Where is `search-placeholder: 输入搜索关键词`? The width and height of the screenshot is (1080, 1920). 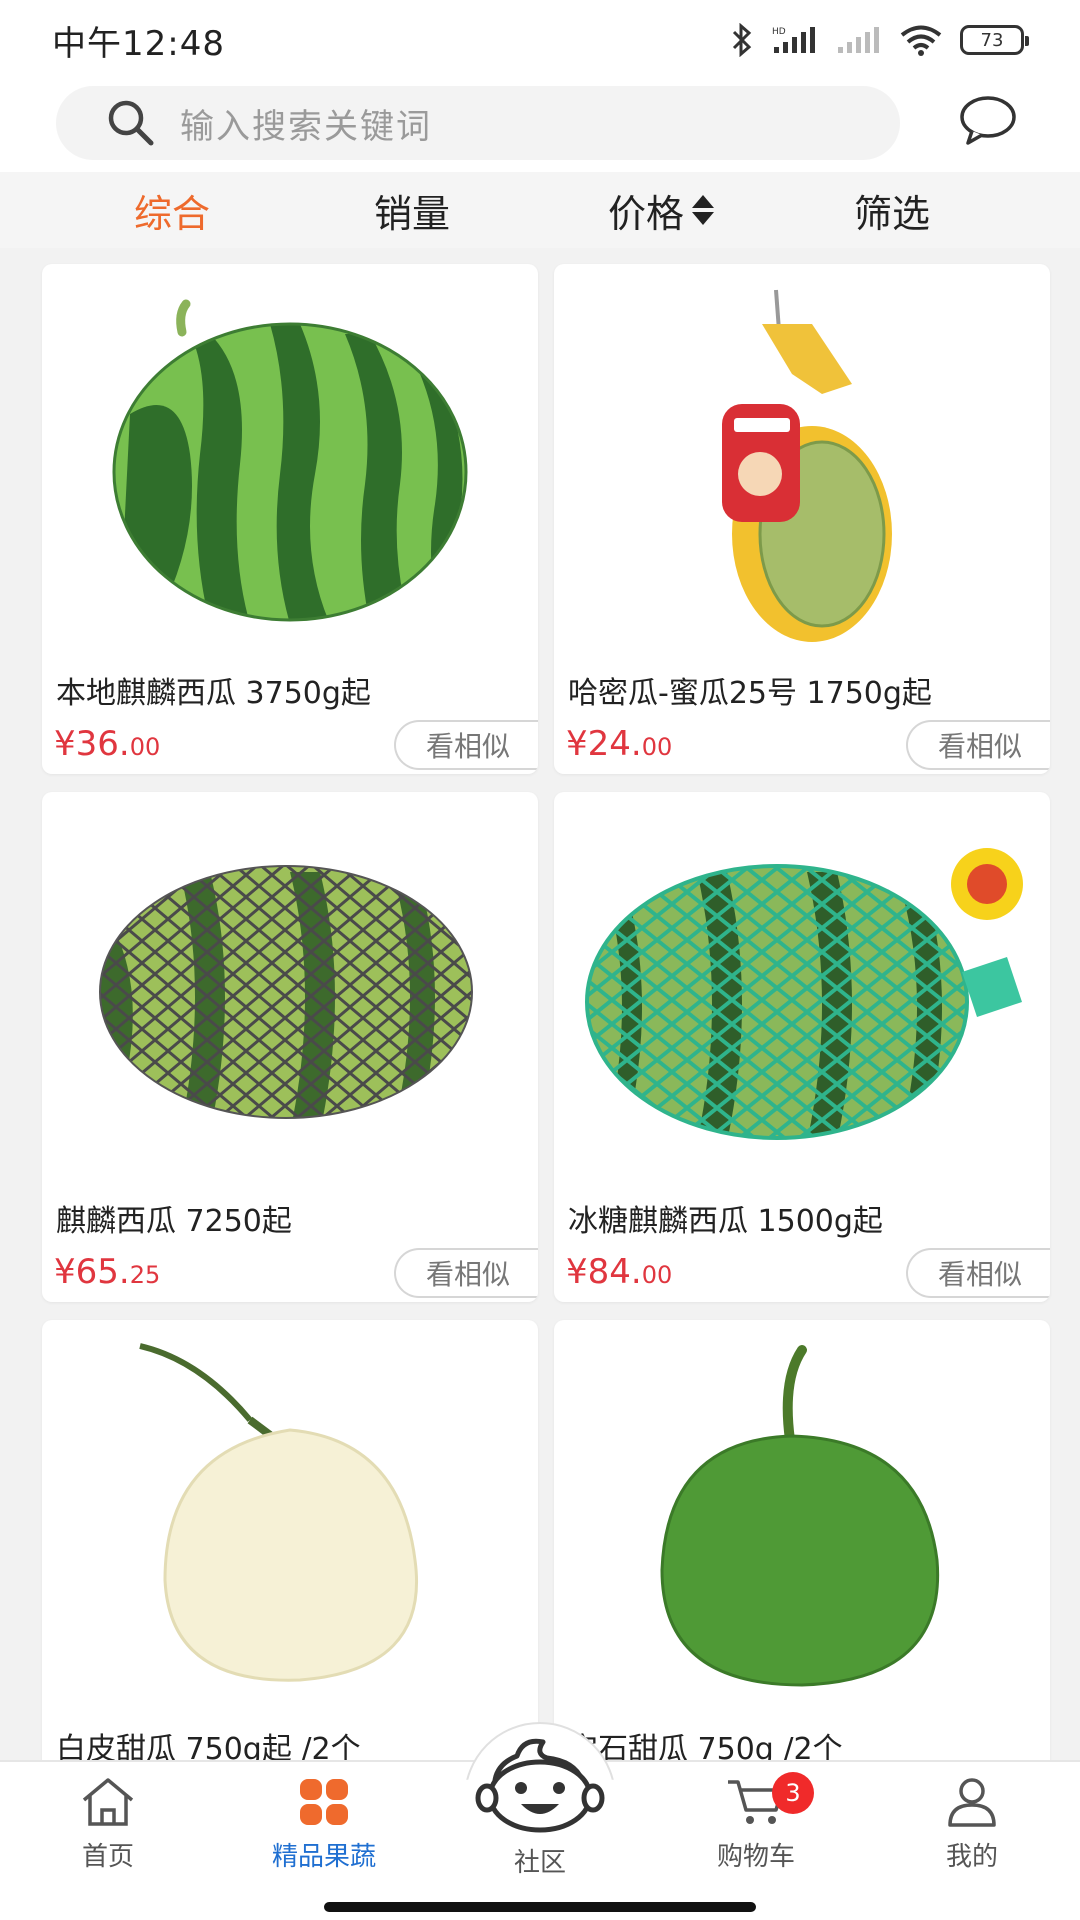
search-placeholder: 输入搜索关键词 is located at coordinates (306, 126).